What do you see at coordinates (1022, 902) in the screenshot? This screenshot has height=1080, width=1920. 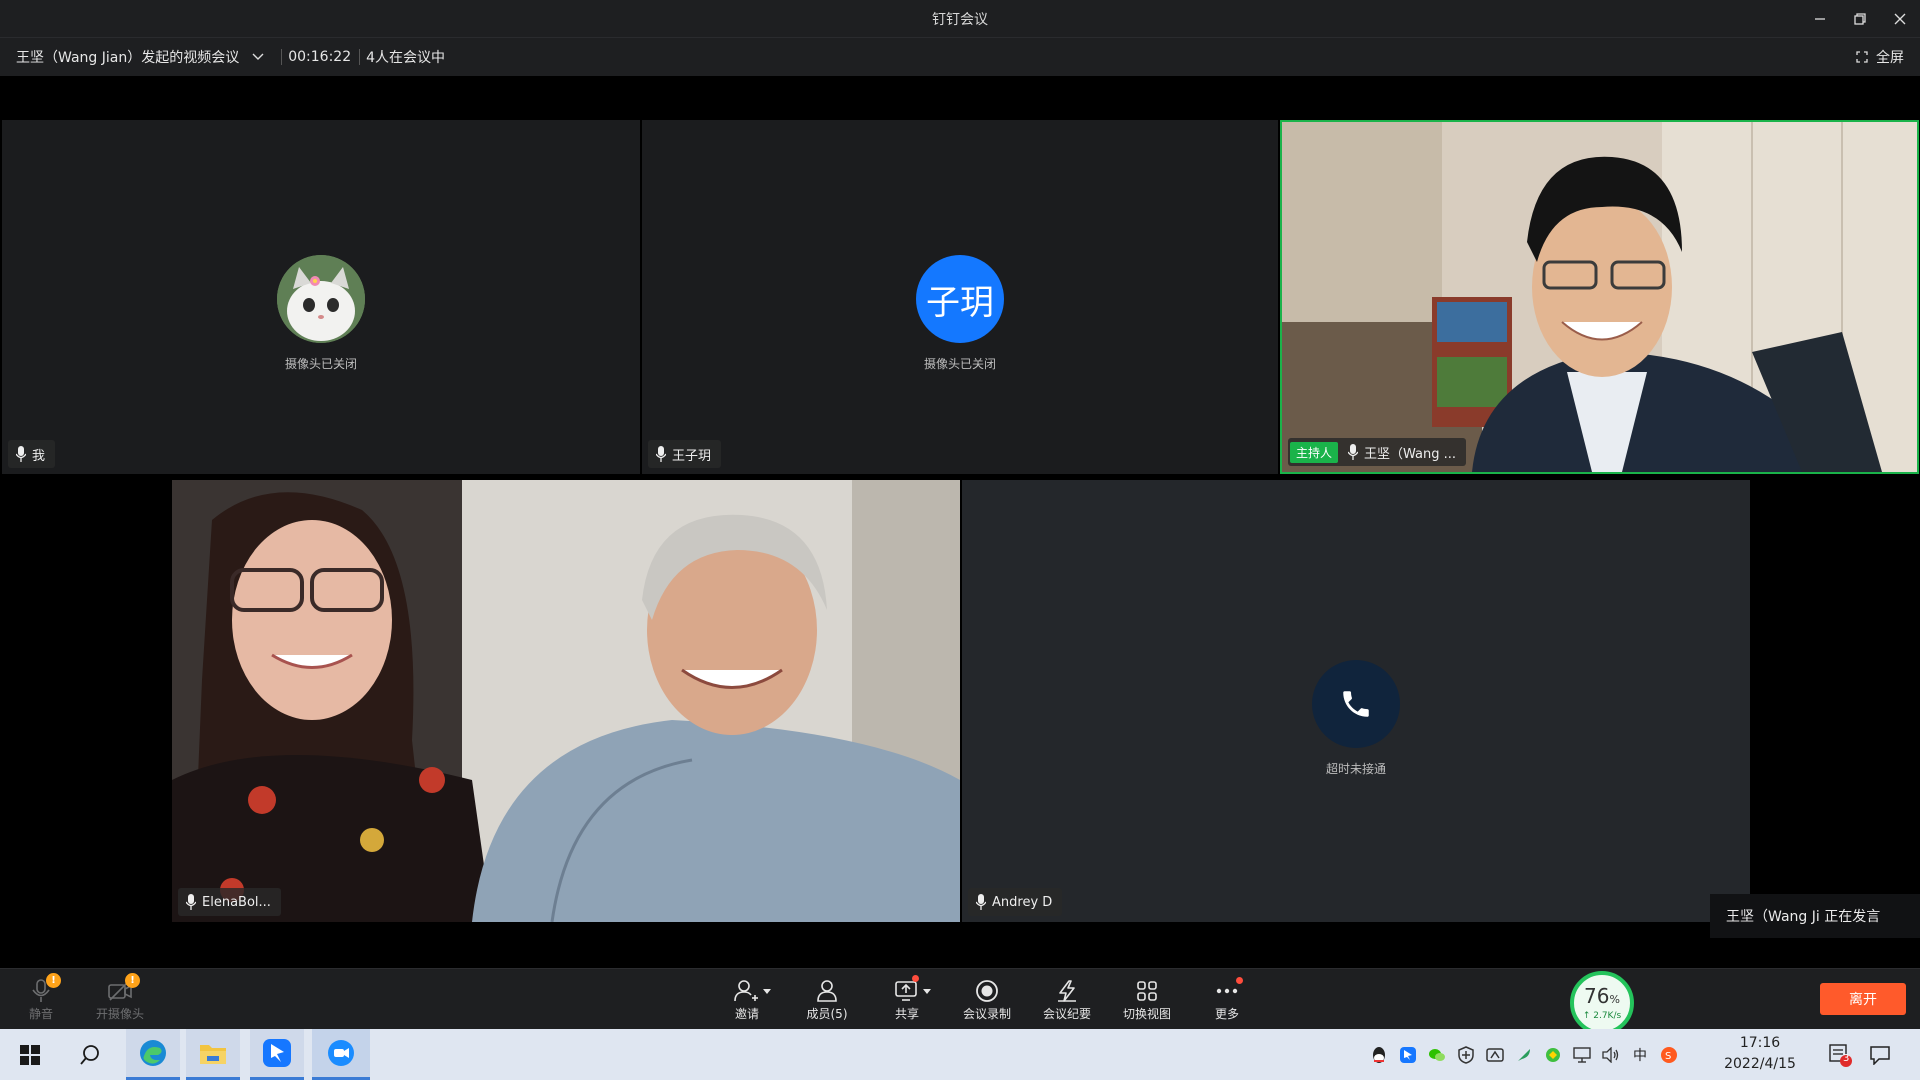 I see `participant-name: Andrey D` at bounding box center [1022, 902].